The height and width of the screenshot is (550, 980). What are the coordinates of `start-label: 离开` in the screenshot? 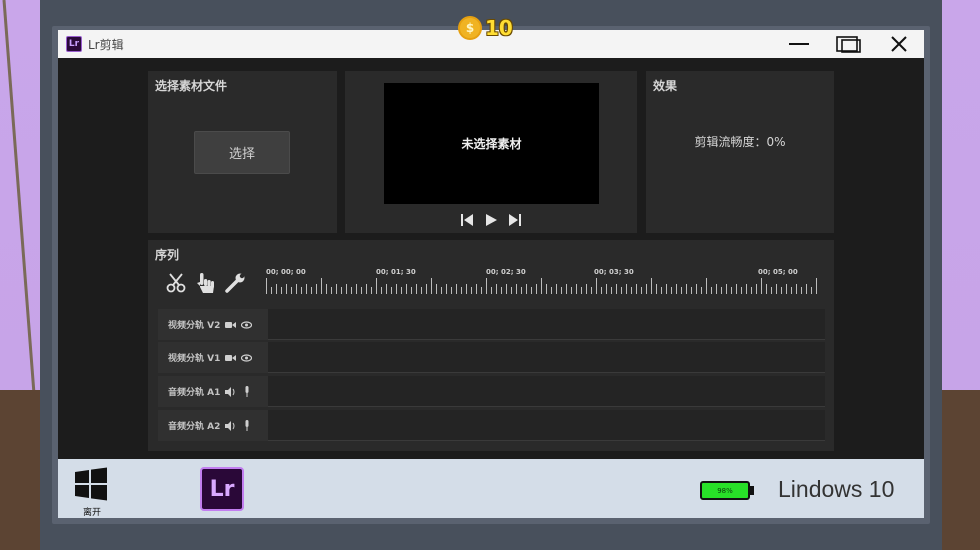 It's located at (91, 513).